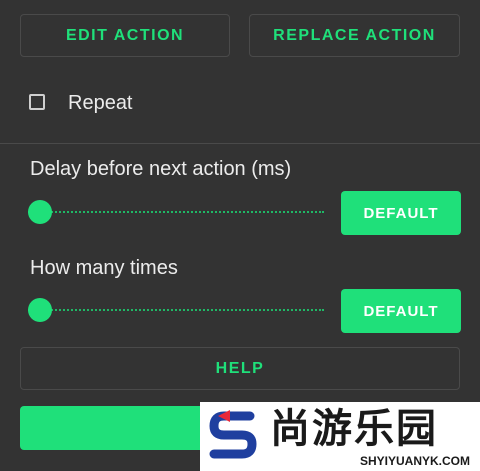 Image resolution: width=480 pixels, height=471 pixels. What do you see at coordinates (125, 35) in the screenshot?
I see `edit-action-button: EDIT ACTION` at bounding box center [125, 35].